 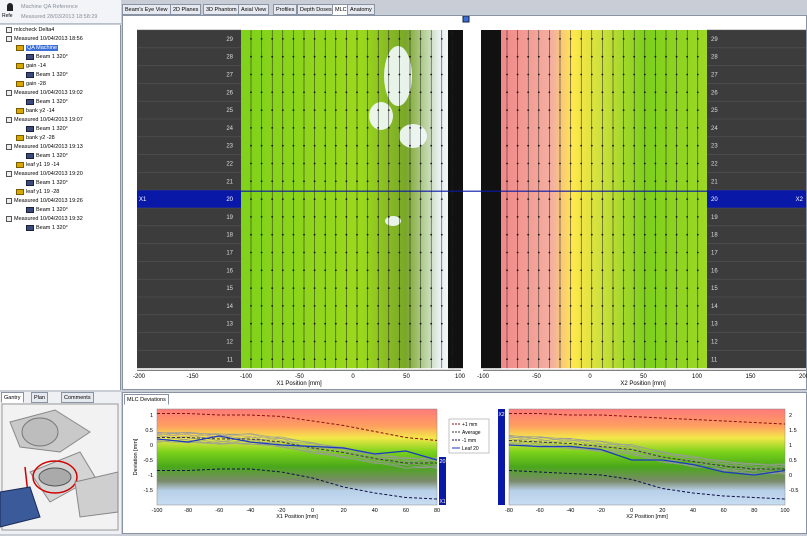 I want to click on tree-item-measured: Measured 10/04/2013 19:07, so click(x=44, y=120).